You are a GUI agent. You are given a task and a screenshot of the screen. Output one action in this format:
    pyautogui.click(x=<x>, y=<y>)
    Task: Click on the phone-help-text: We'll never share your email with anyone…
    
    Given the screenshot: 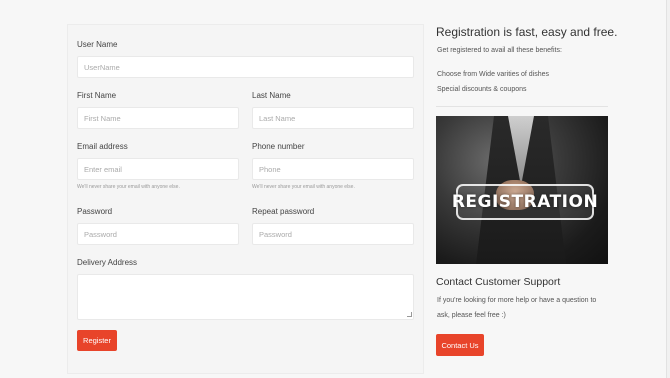 What is the action you would take?
    pyautogui.click(x=303, y=187)
    